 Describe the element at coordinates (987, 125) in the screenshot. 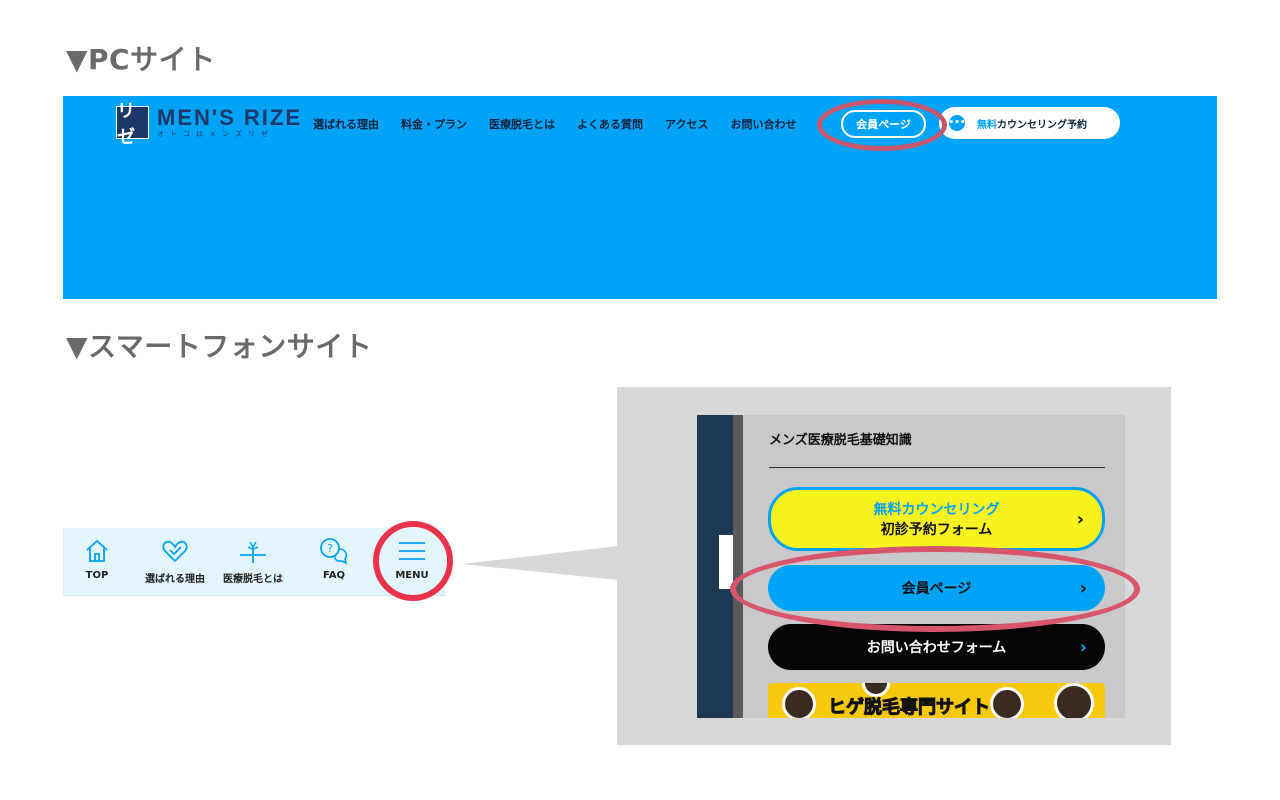

I see `counsel-free-label: 無料` at that location.